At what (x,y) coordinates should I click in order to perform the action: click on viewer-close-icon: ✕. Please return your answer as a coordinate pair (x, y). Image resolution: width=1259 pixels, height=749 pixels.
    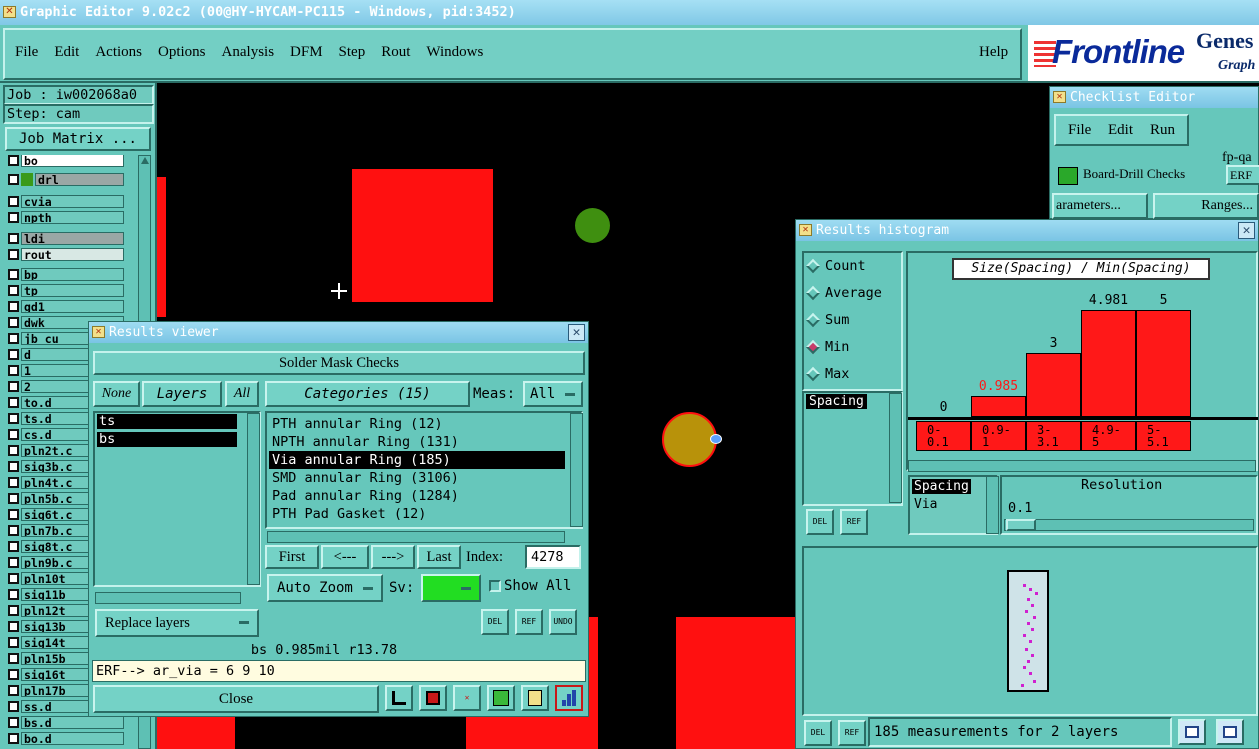
    Looking at the image, I should click on (576, 332).